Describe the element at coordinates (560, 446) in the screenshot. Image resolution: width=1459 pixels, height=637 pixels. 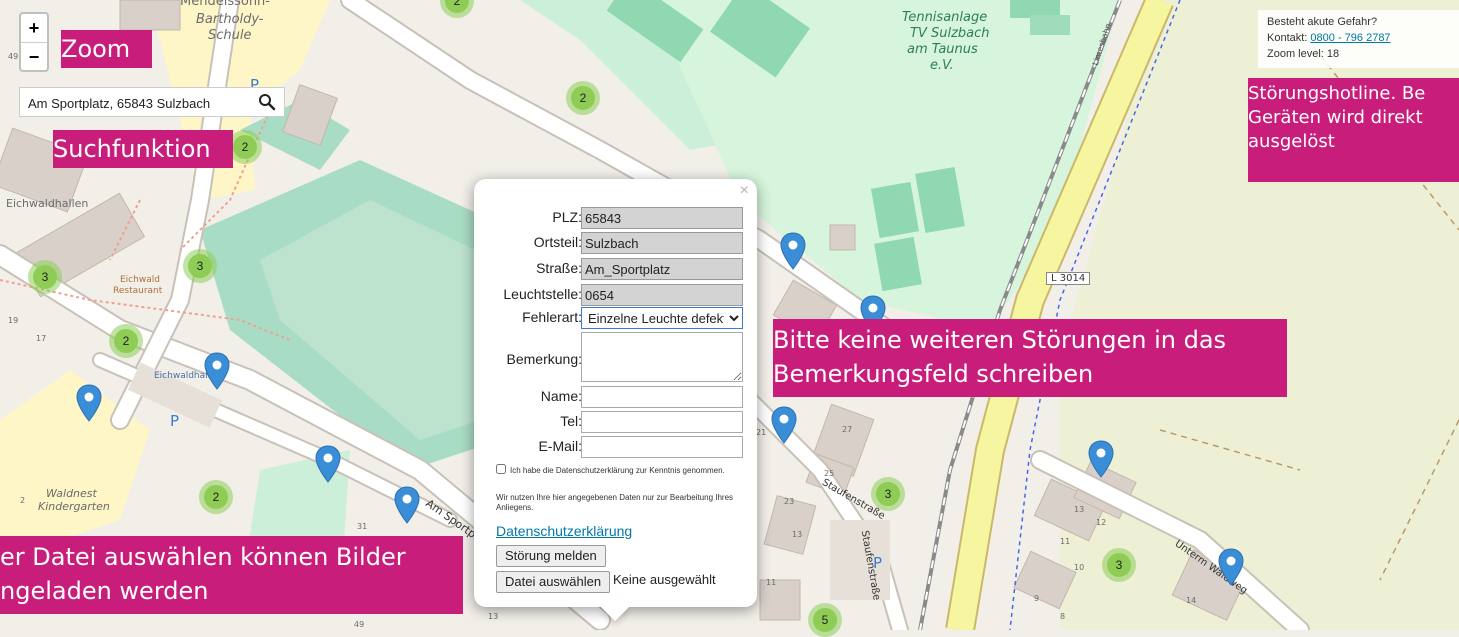
I see `email-label: E-Mail:` at that location.